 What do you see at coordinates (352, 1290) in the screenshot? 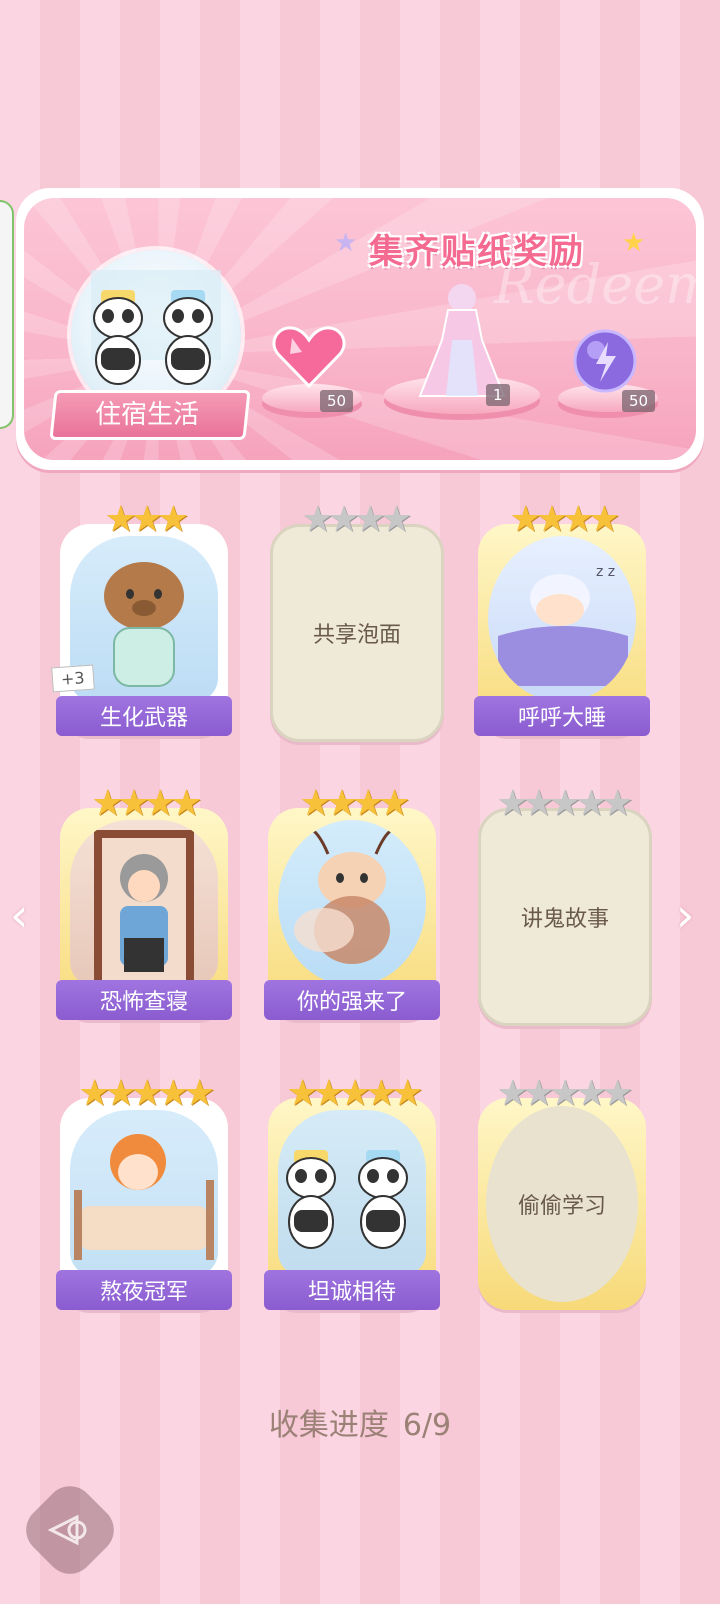
I see `card-title: 坦诚相待` at bounding box center [352, 1290].